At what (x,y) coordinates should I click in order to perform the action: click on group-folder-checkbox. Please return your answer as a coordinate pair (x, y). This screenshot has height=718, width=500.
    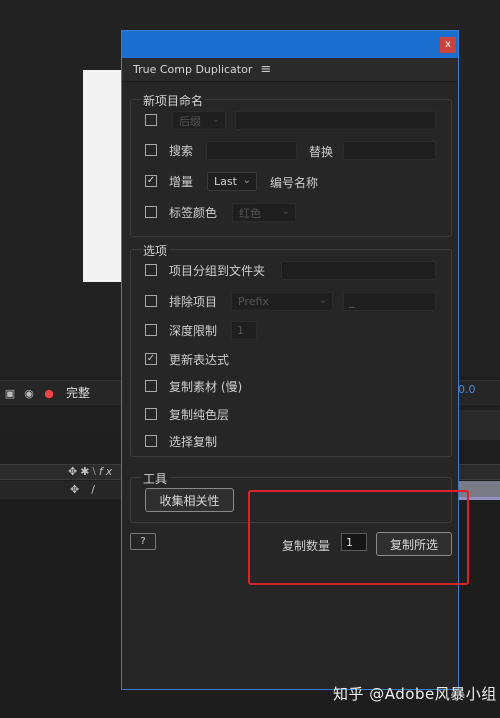
    Looking at the image, I should click on (151, 270).